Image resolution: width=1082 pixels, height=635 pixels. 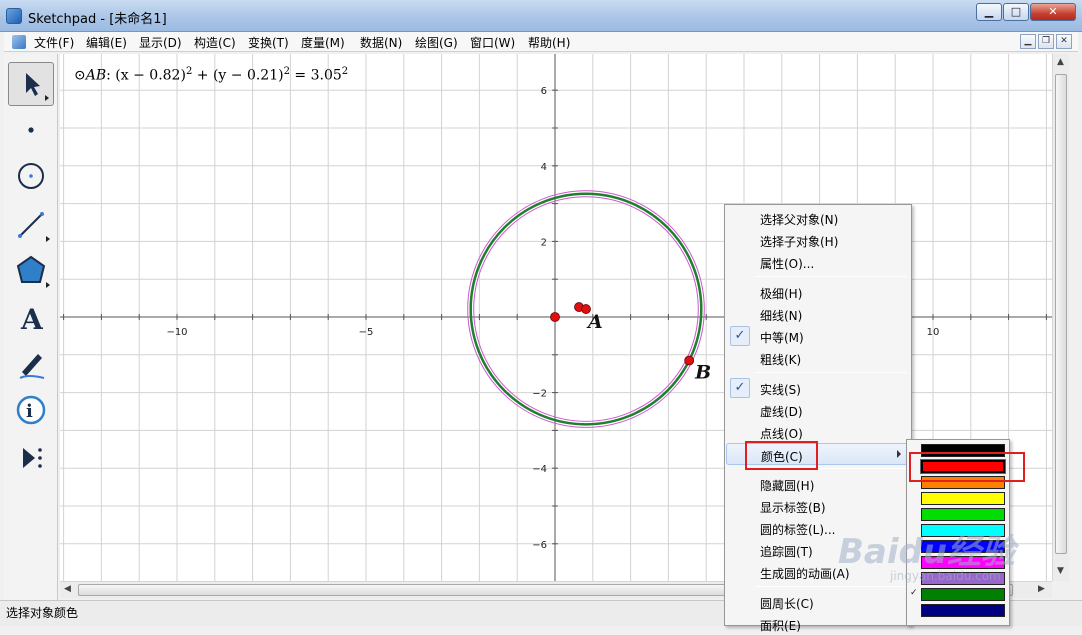 I want to click on sketchpad-app-icon, so click(x=14, y=16).